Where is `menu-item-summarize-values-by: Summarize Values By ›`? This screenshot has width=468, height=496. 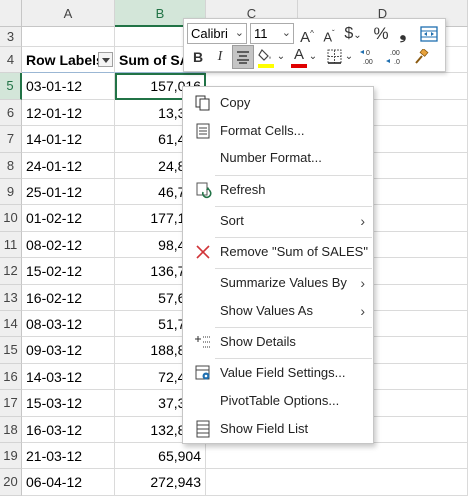
menu-item-summarize-values-by: Summarize Values By › is located at coordinates (278, 283).